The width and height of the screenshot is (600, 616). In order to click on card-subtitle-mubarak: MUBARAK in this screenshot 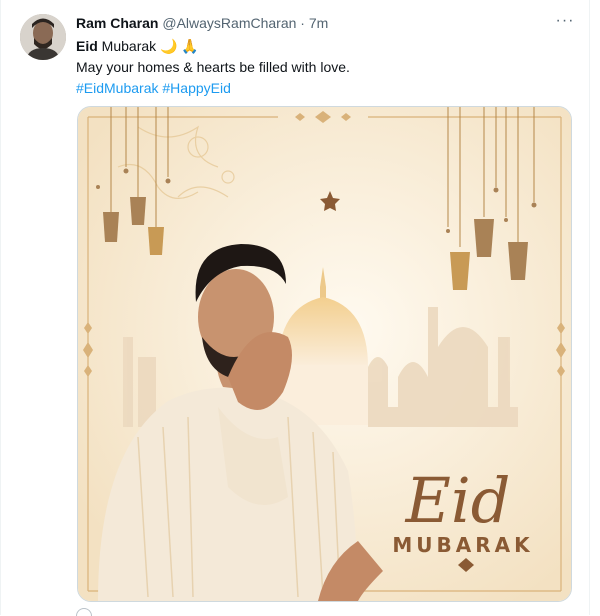, I will do `click(462, 545)`.